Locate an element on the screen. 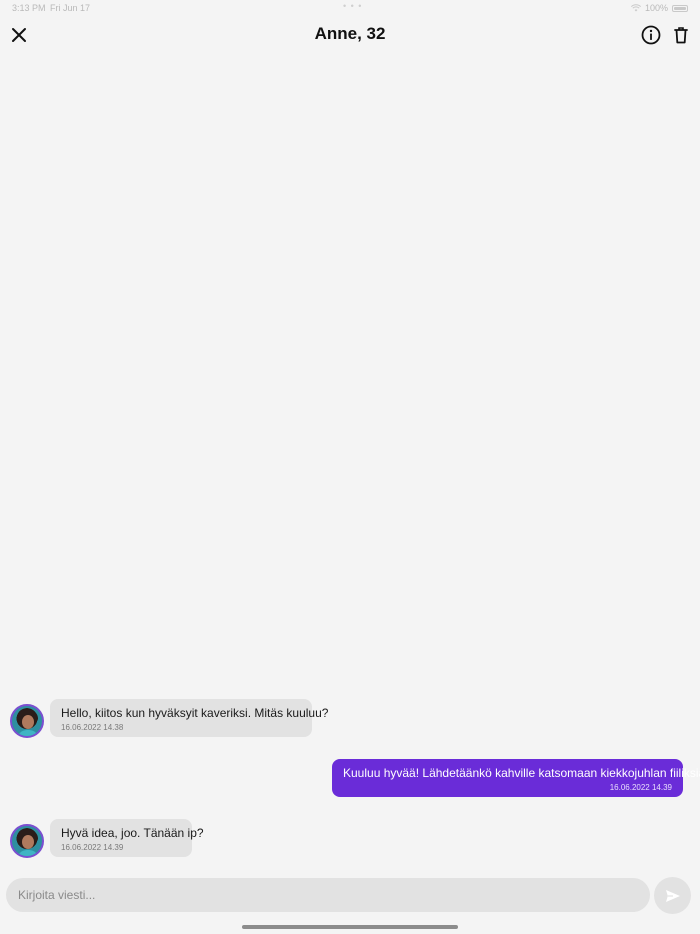 The width and height of the screenshot is (700, 934). status-date: Fri Jun 17 is located at coordinates (70, 8).